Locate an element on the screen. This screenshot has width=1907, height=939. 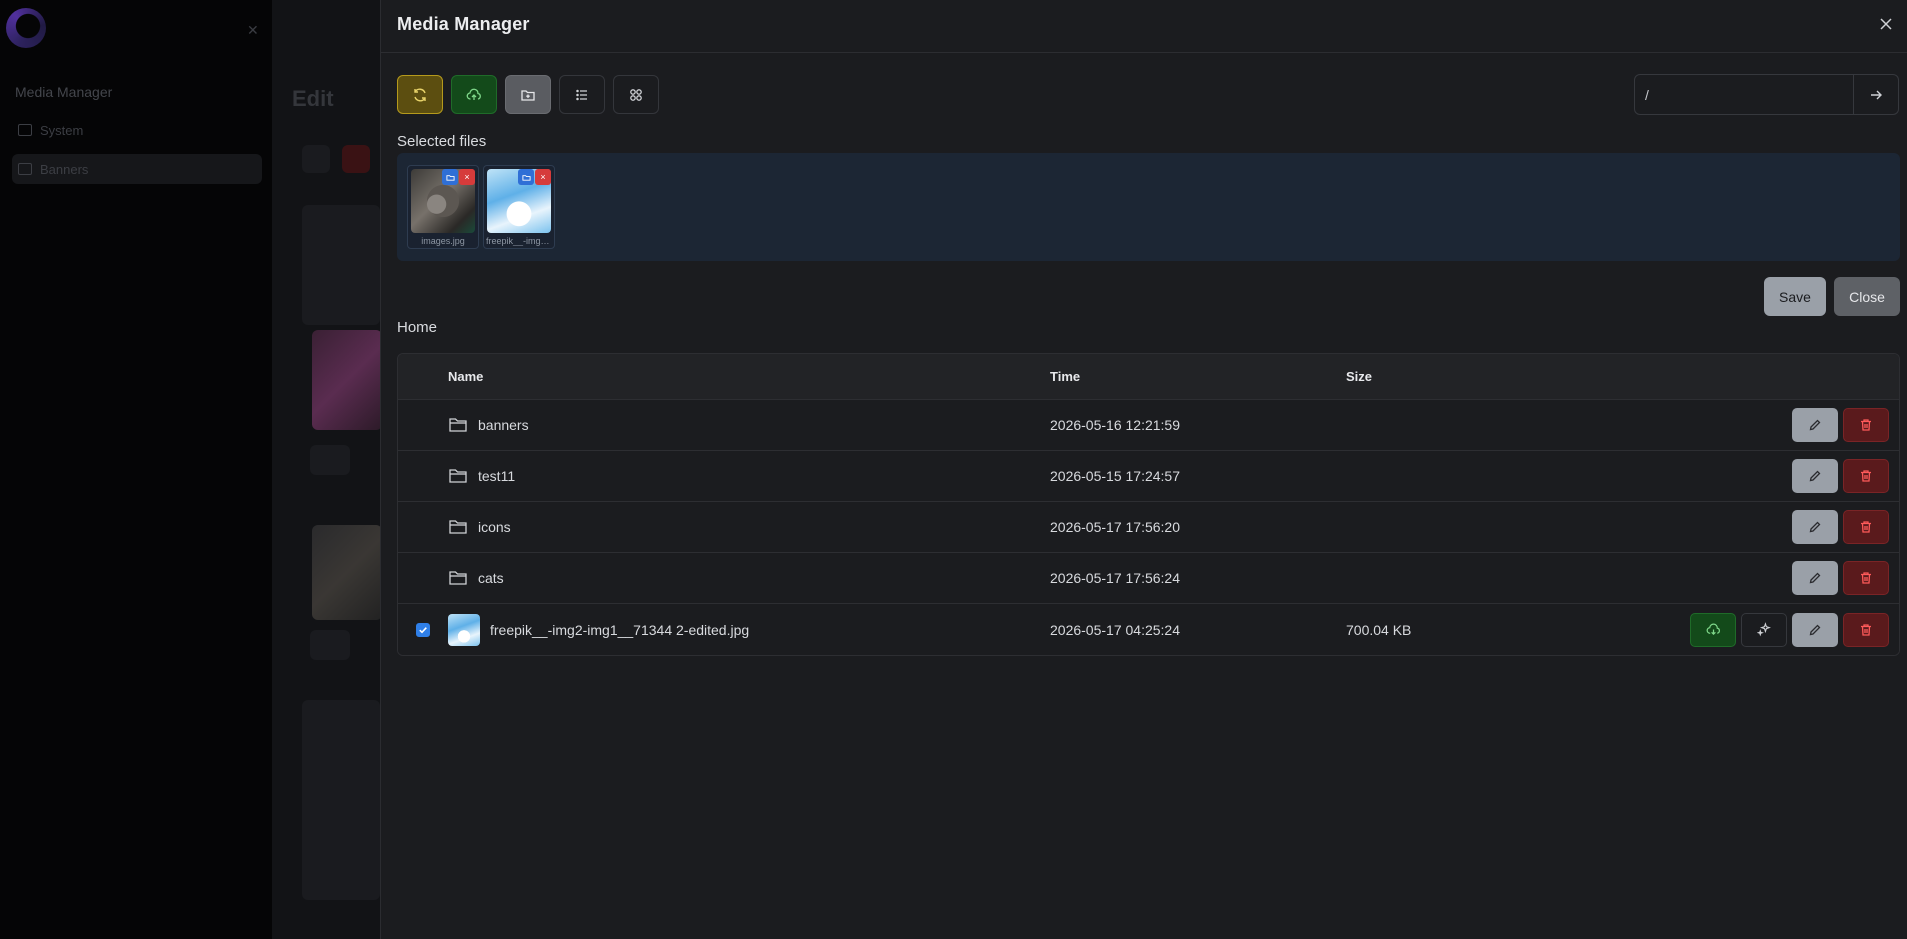
background-sidebar: ✕ Media Manager System Banners is located at coordinates (136, 469).